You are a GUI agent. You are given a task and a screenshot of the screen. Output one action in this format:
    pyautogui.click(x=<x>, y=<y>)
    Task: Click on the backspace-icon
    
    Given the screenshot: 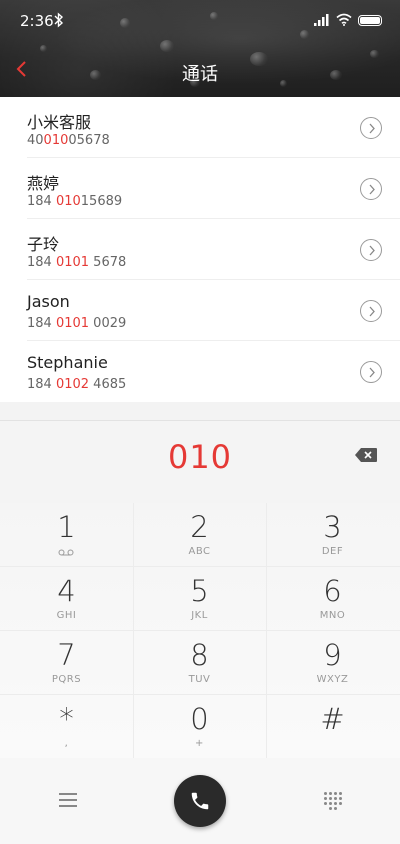 What is the action you would take?
    pyautogui.click(x=366, y=455)
    